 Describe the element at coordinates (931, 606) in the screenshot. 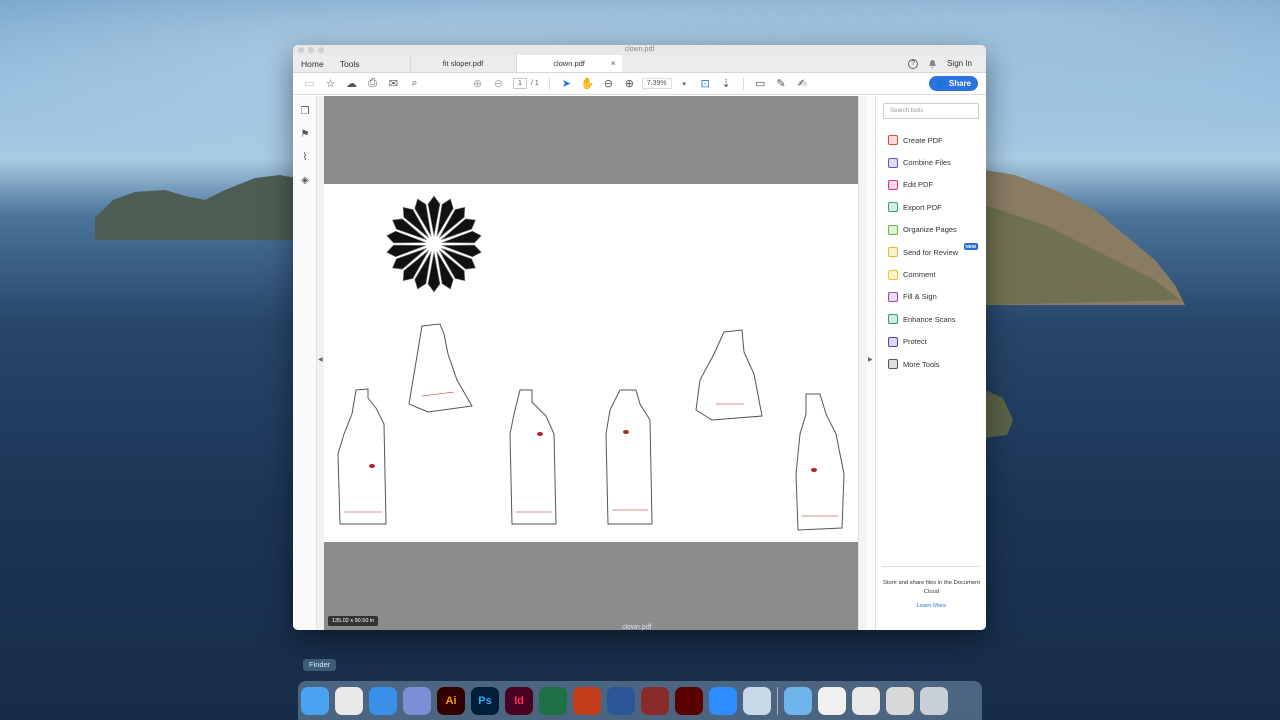

I see `learn-more-link: Learn More` at that location.